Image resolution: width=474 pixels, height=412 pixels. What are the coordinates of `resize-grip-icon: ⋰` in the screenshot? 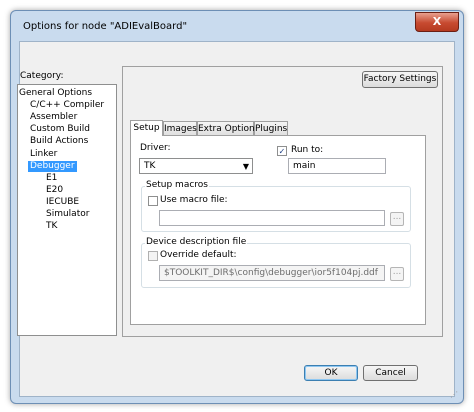 It's located at (454, 394).